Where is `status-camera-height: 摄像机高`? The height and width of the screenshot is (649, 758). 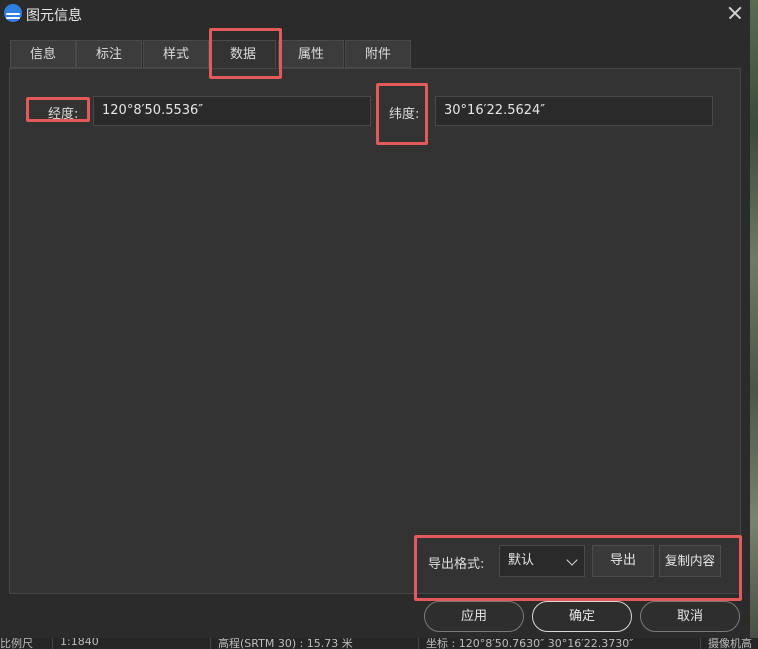
status-camera-height: 摄像机高 is located at coordinates (730, 643).